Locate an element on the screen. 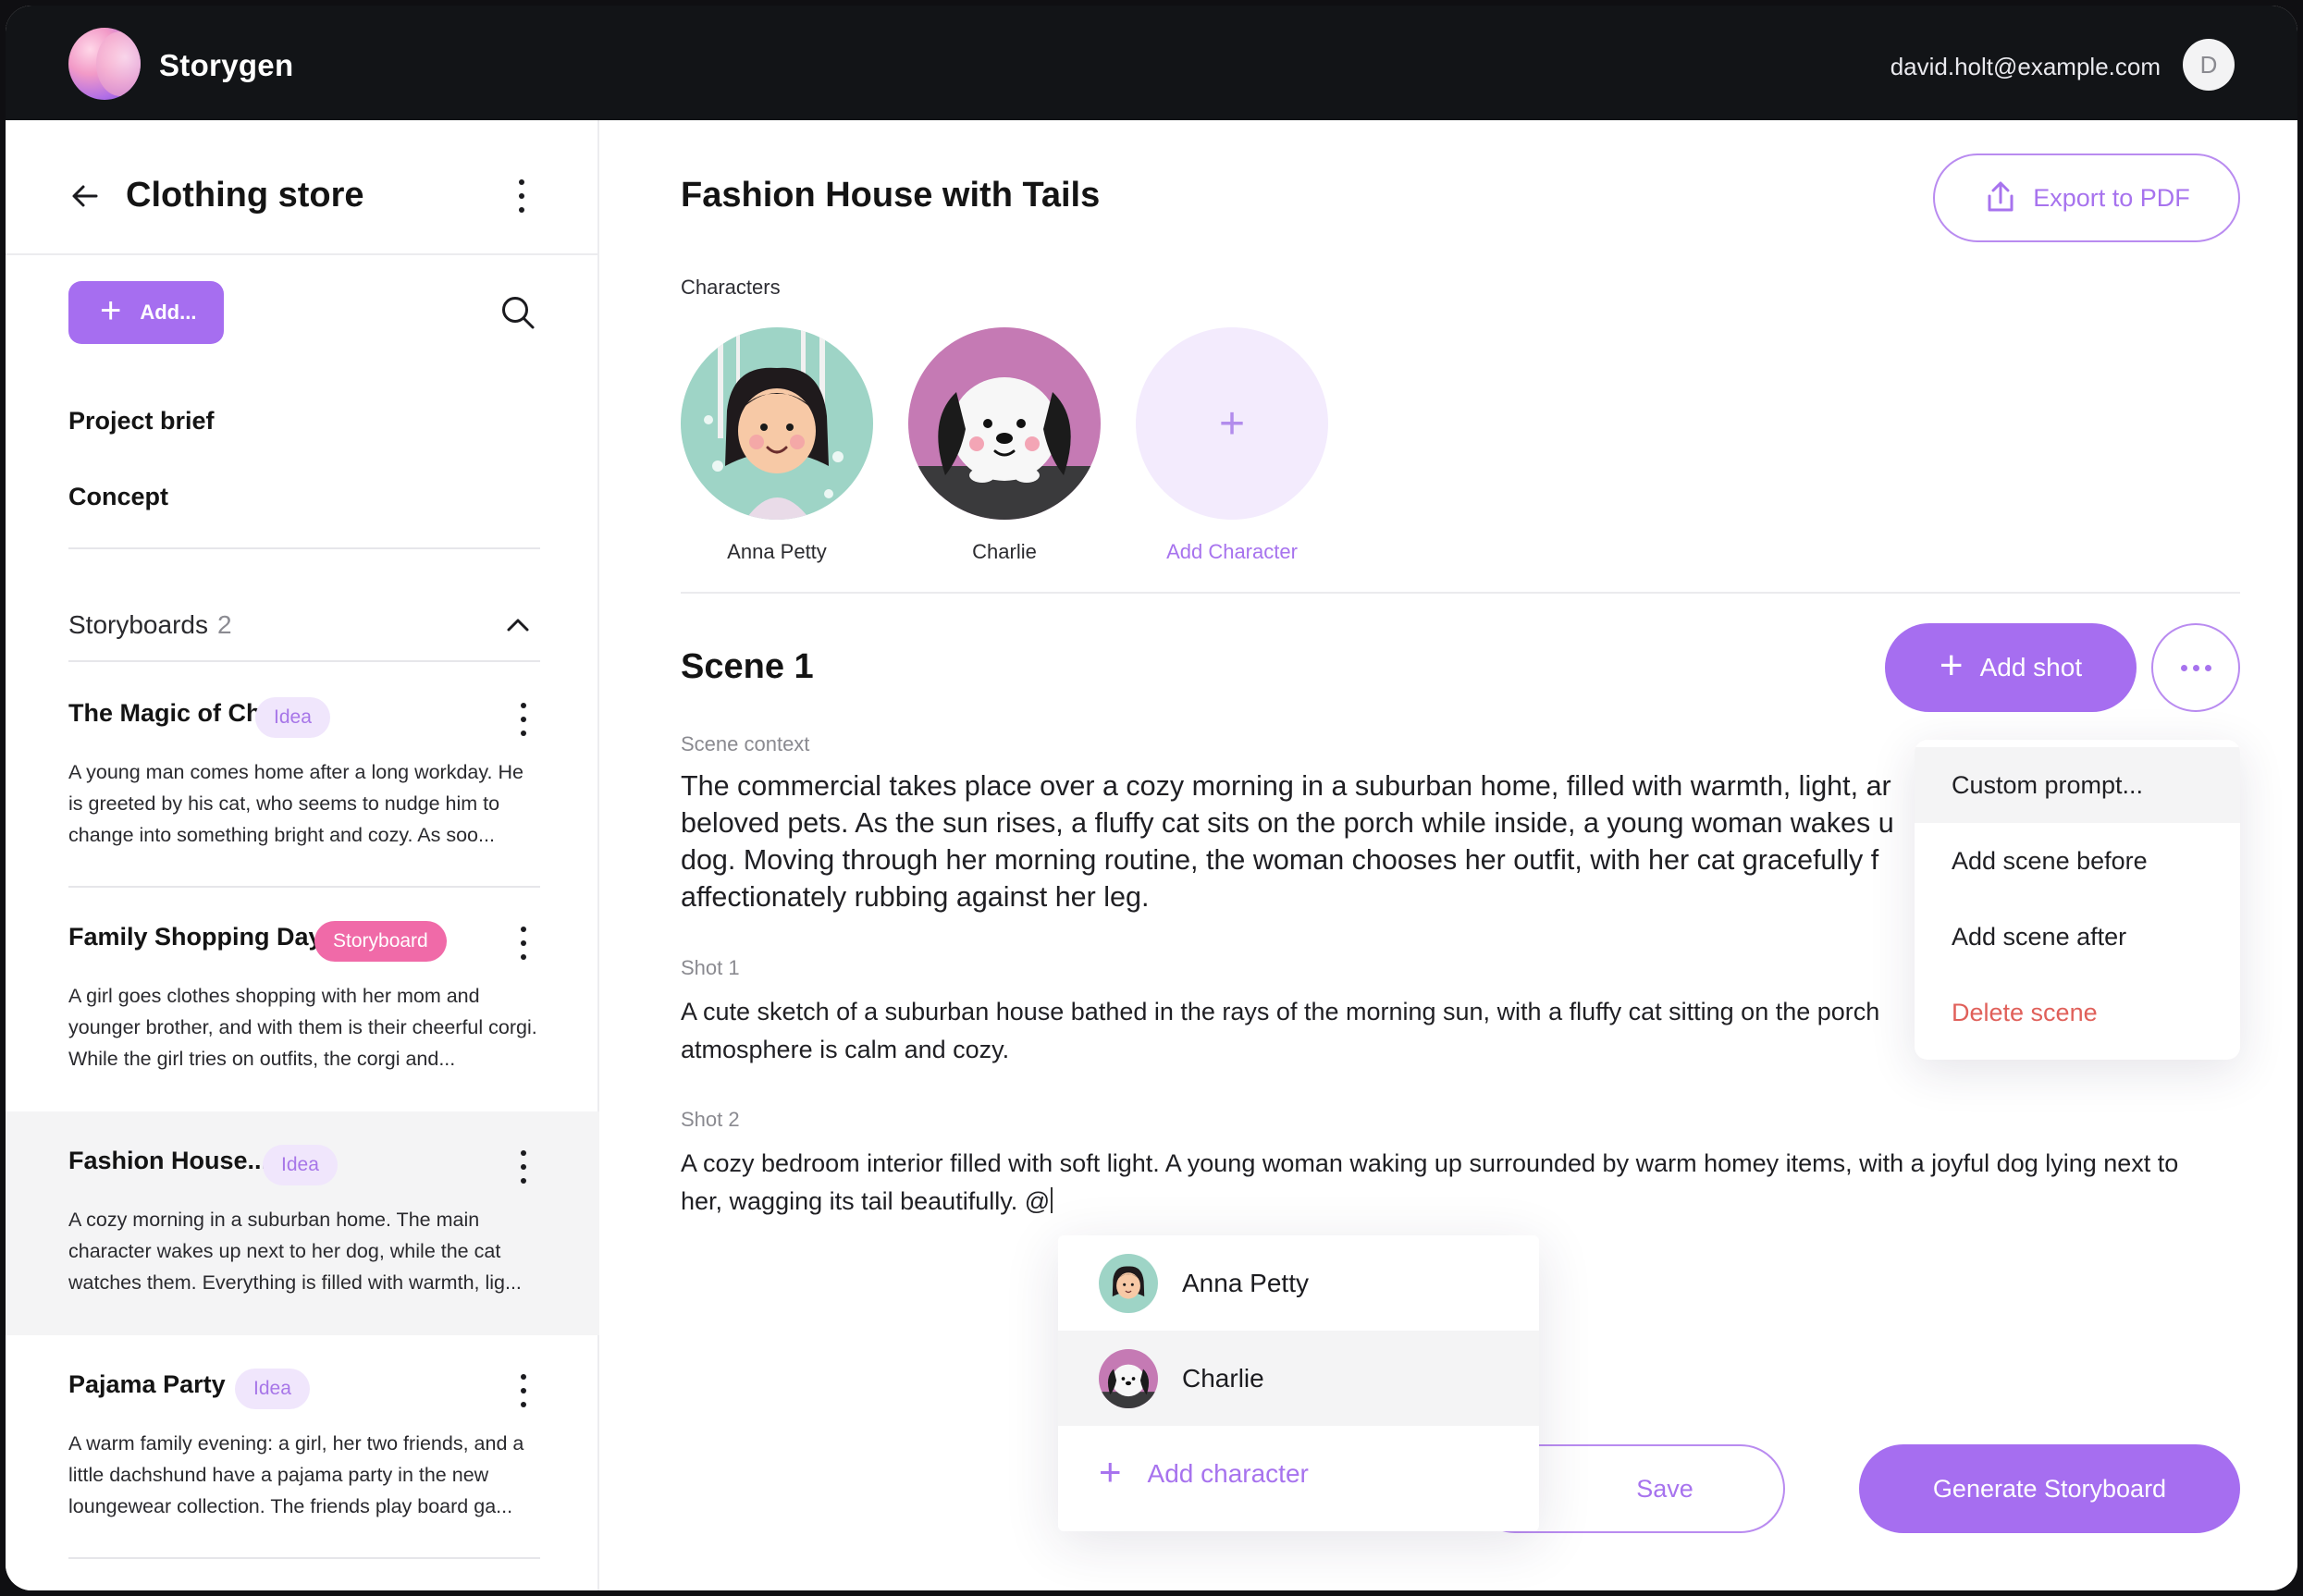  add-character-button: + is located at coordinates (1232, 423).